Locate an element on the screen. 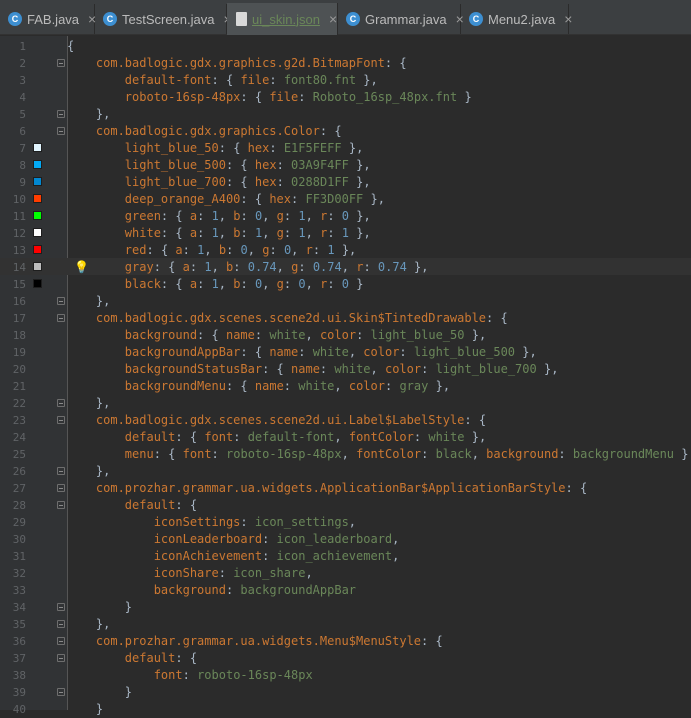  line-number: 30 is located at coordinates (19, 539).